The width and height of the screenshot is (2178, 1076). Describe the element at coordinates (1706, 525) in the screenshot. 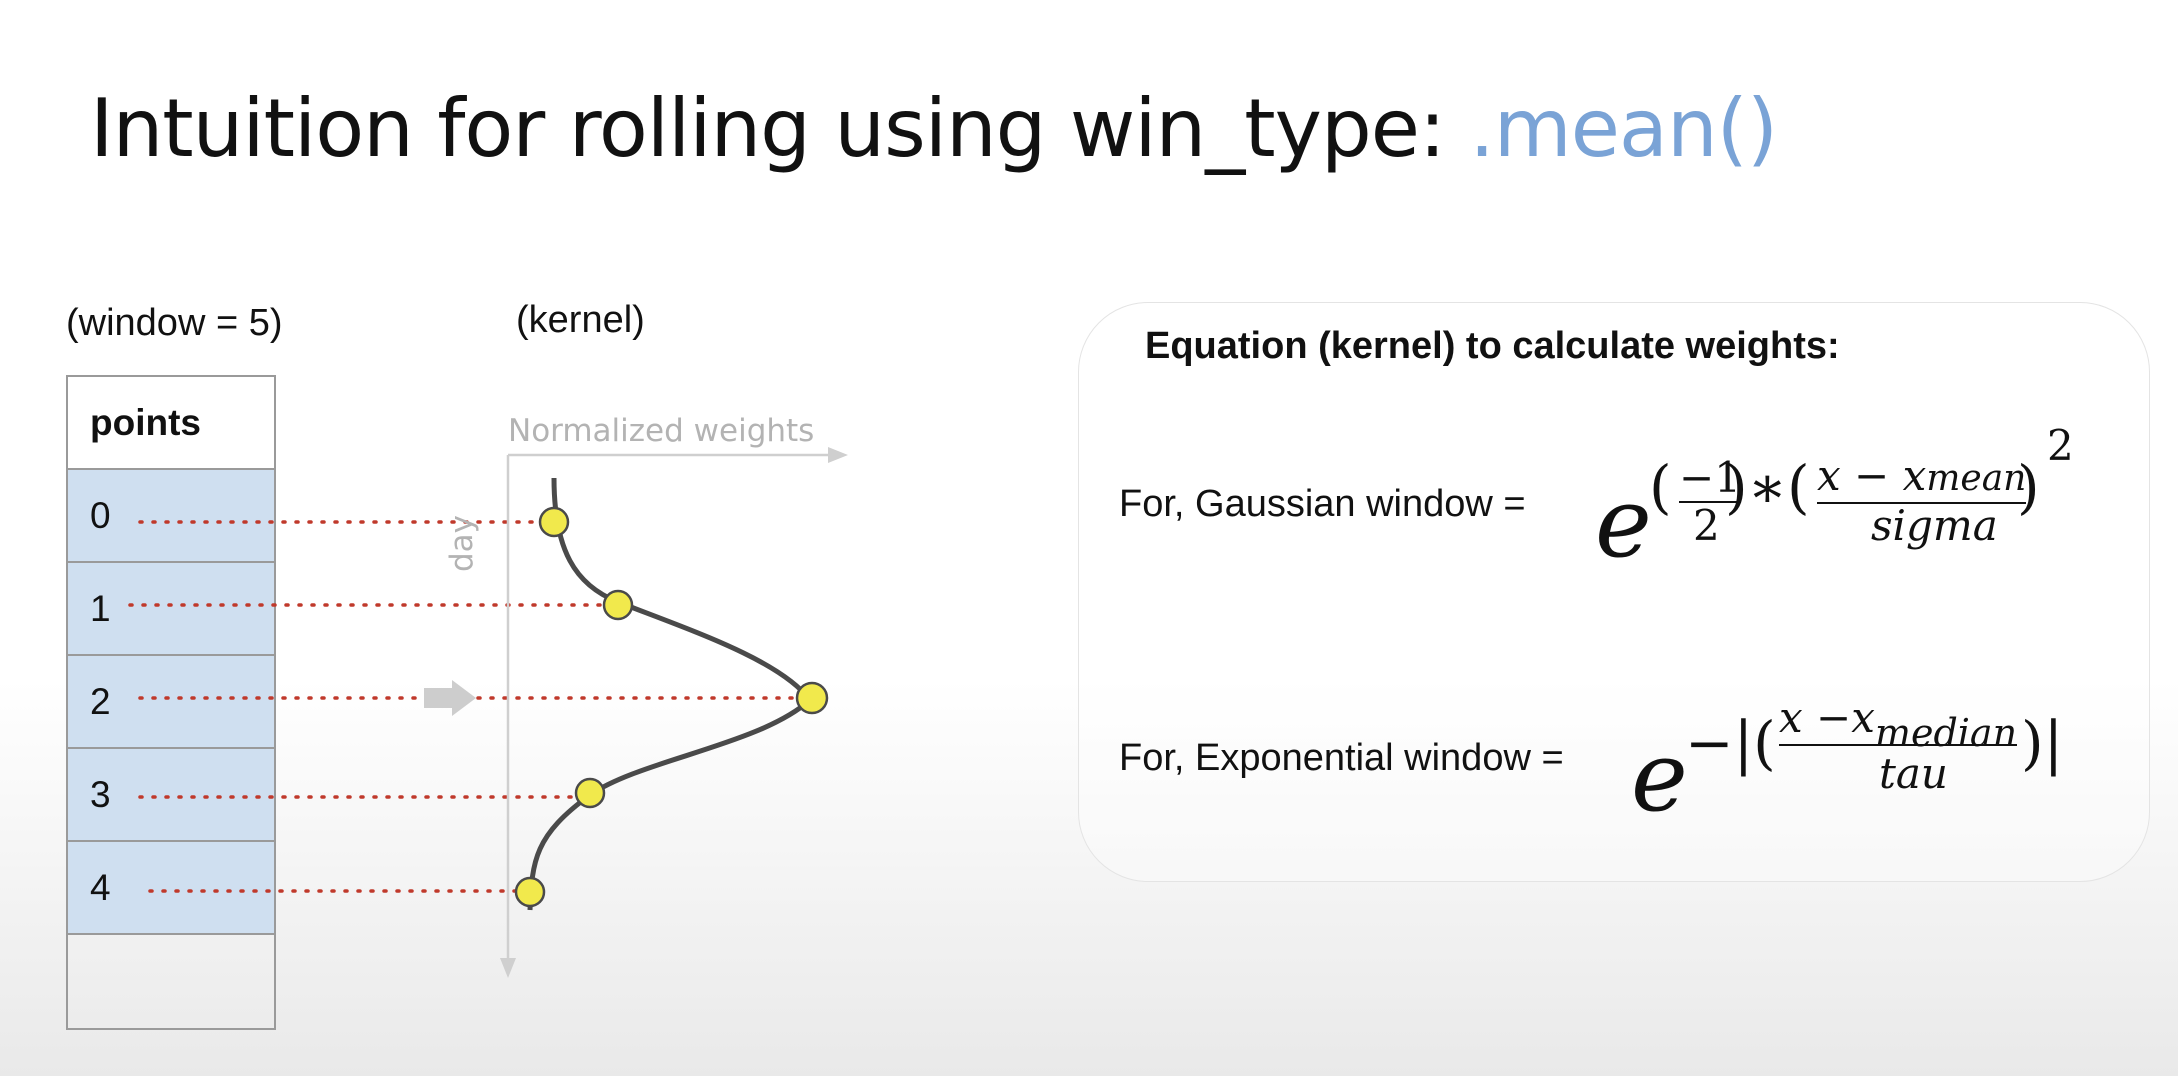

I see `gaussian-frac1-den: 2` at that location.